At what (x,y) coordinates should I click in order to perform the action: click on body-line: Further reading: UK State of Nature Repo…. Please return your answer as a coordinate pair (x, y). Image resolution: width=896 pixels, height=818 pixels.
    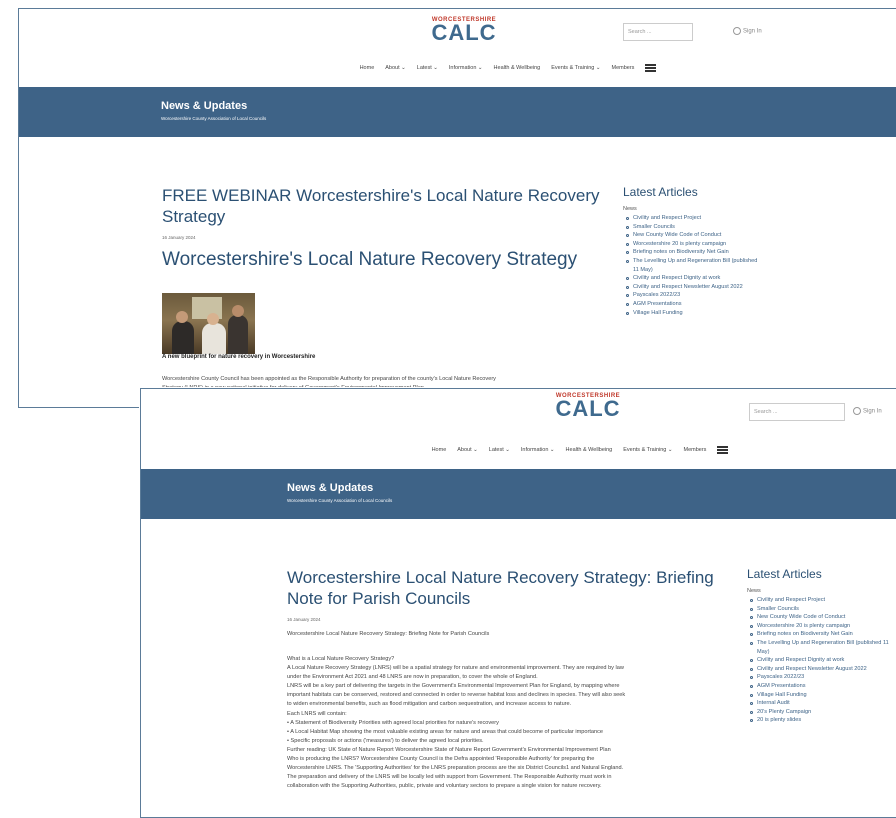
    Looking at the image, I should click on (449, 749).